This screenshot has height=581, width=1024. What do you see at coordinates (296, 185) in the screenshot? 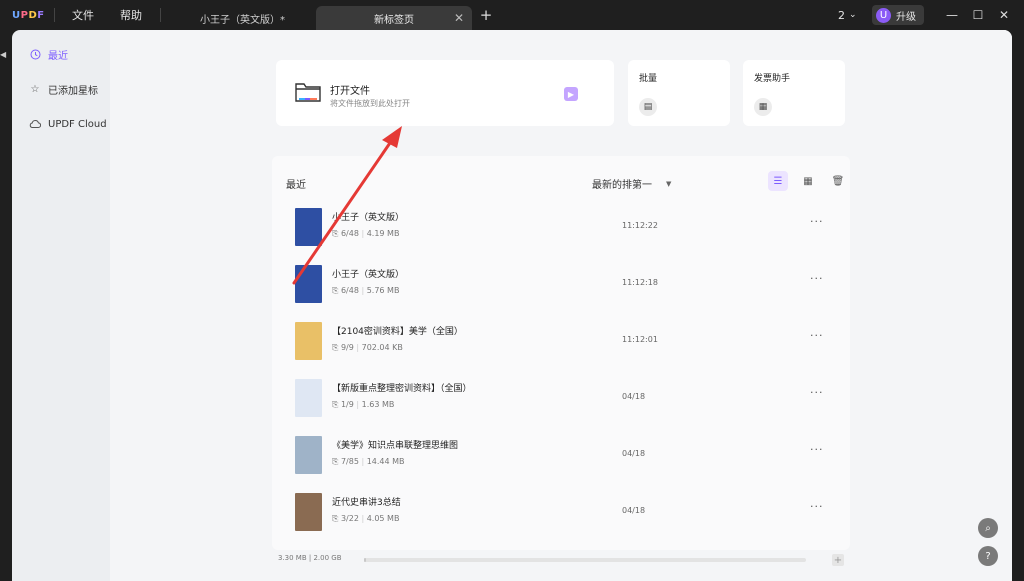
I see `recent-title: 最近` at bounding box center [296, 185].